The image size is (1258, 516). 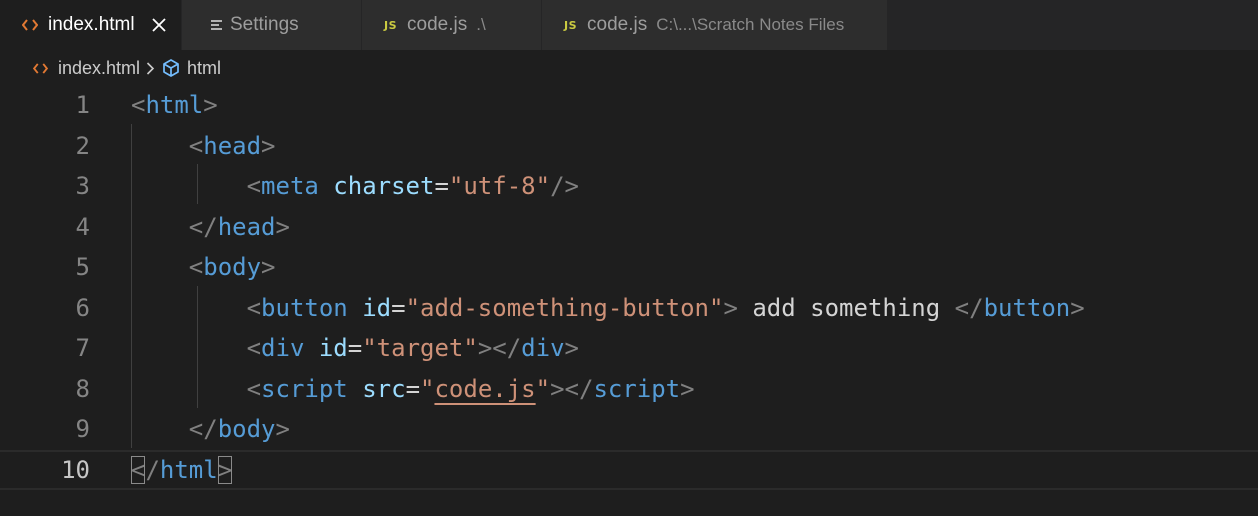 What do you see at coordinates (152, 469) in the screenshot?
I see `code-token: /` at bounding box center [152, 469].